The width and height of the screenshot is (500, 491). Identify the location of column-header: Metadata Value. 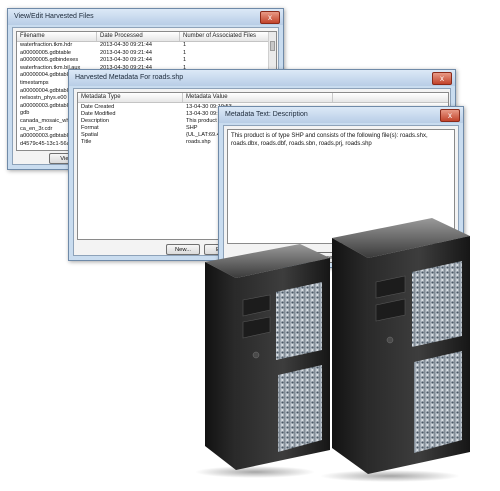
(258, 97).